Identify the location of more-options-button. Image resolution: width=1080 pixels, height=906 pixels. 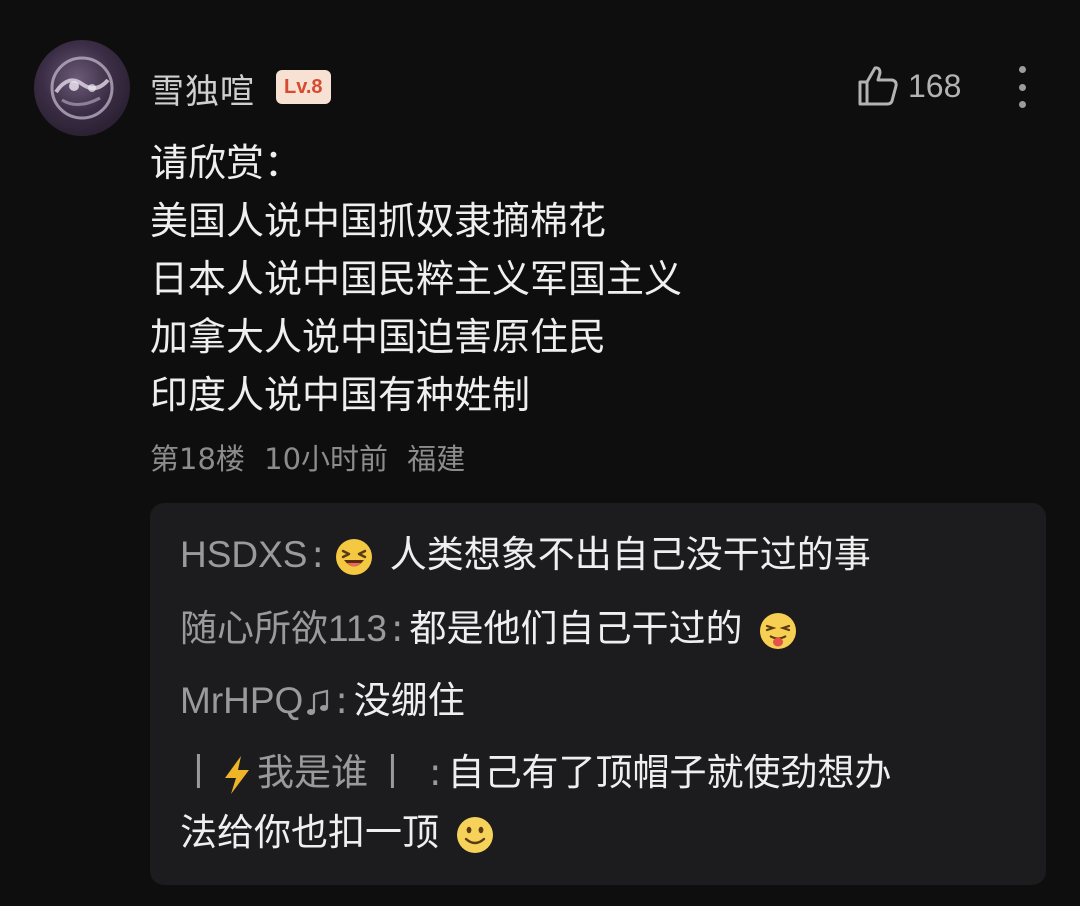
(1022, 87).